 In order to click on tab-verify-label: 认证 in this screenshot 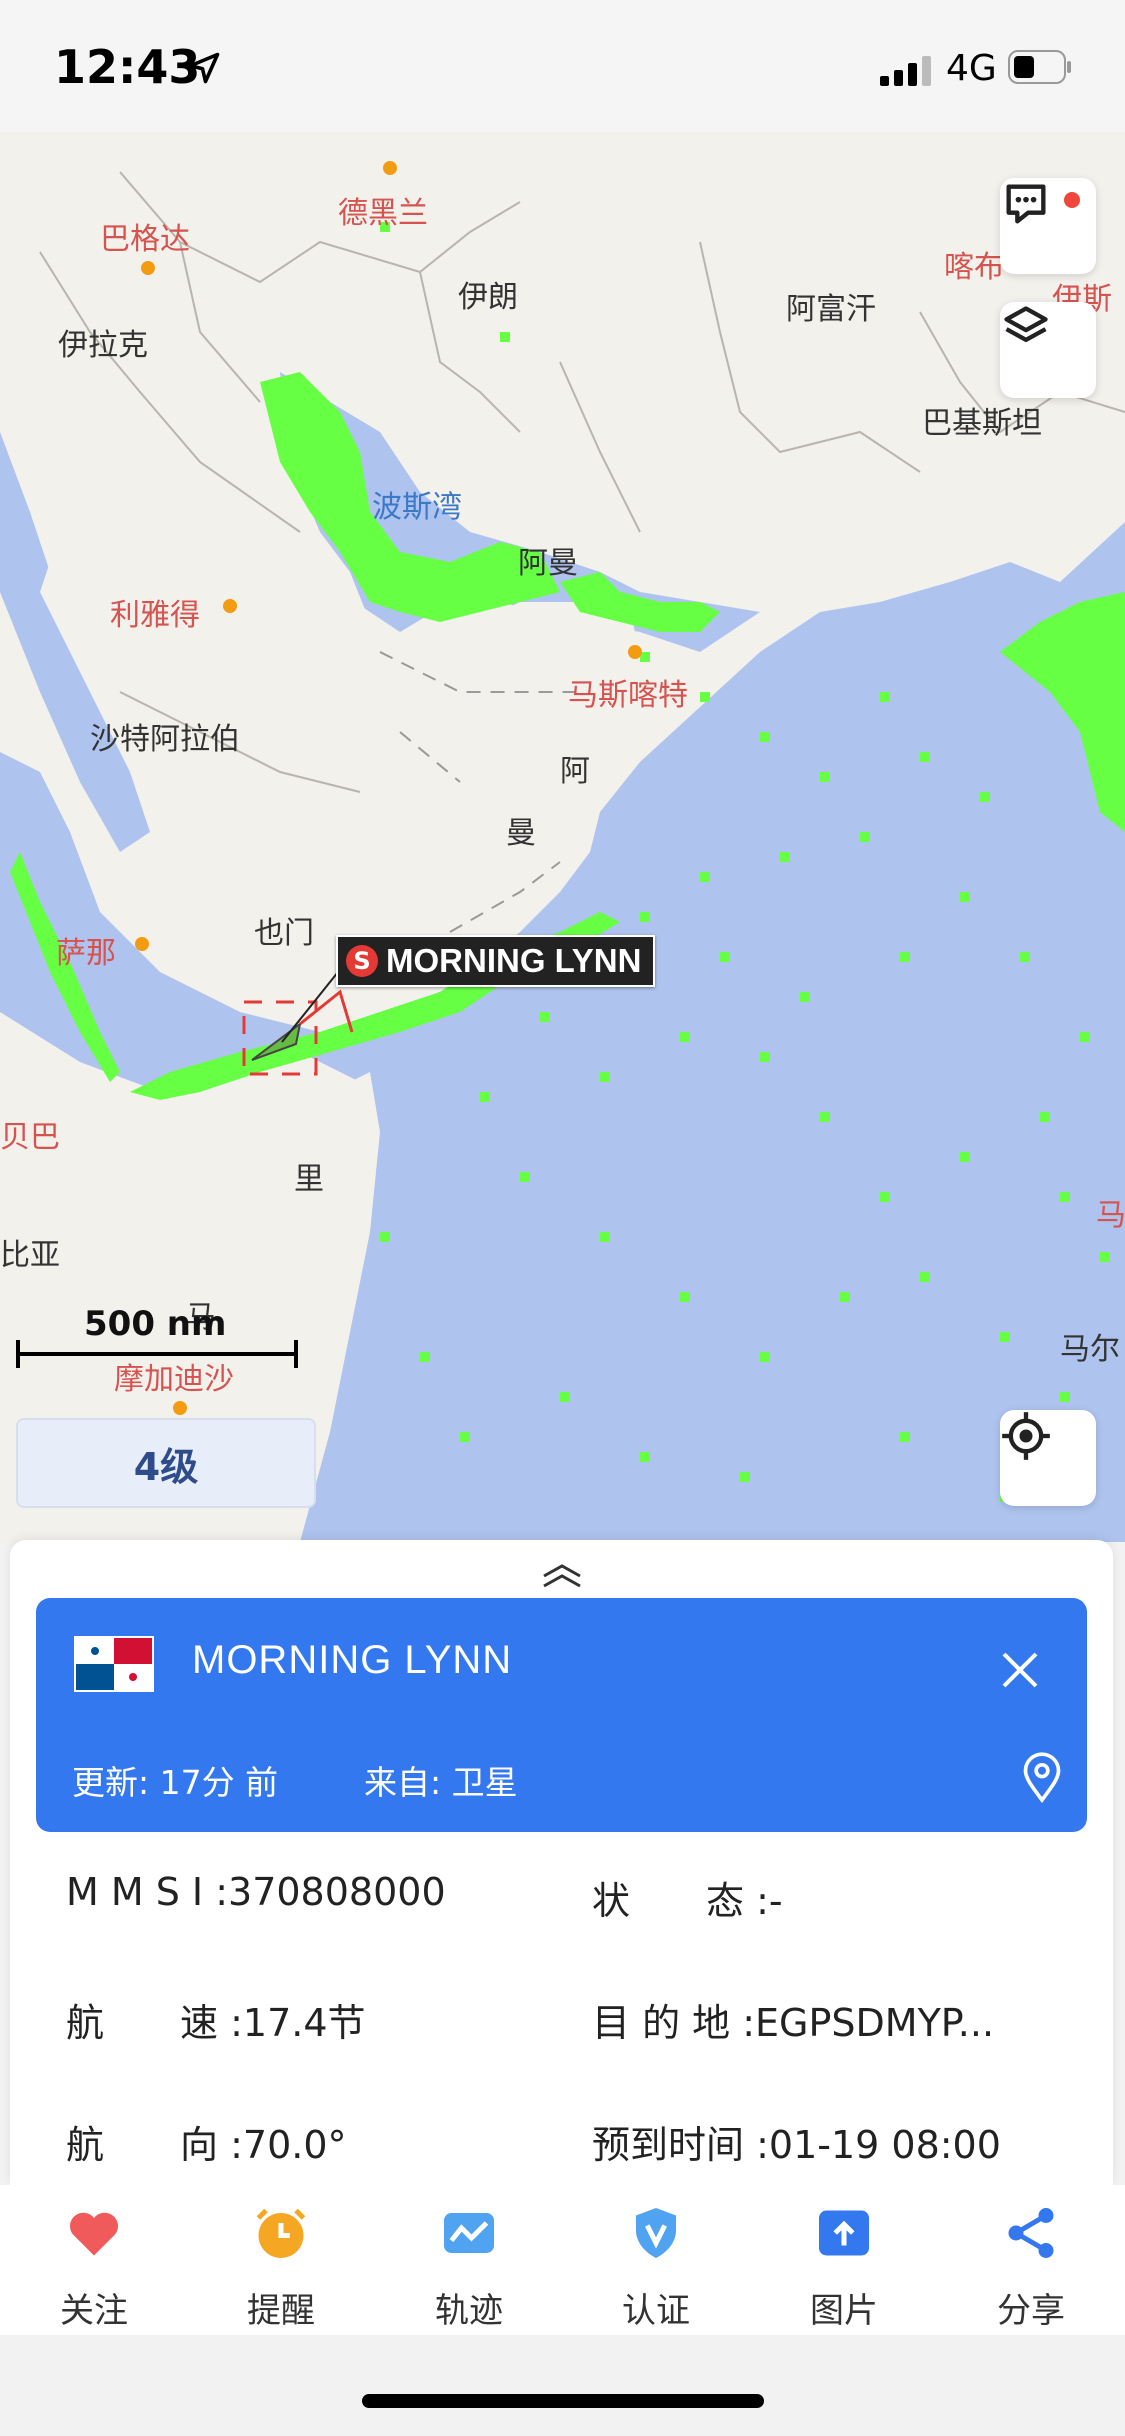, I will do `click(656, 2311)`.